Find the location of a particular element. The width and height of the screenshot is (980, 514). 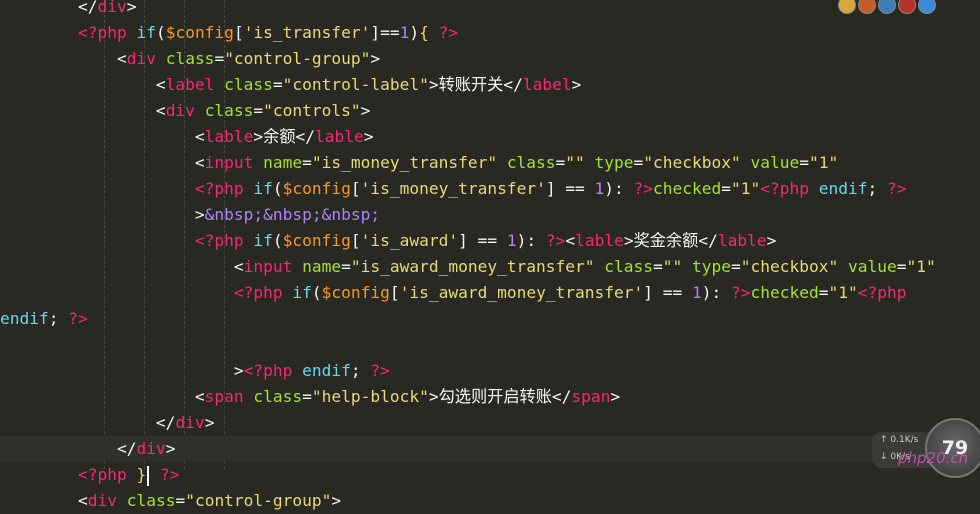

code-token: if is located at coordinates (263, 240).